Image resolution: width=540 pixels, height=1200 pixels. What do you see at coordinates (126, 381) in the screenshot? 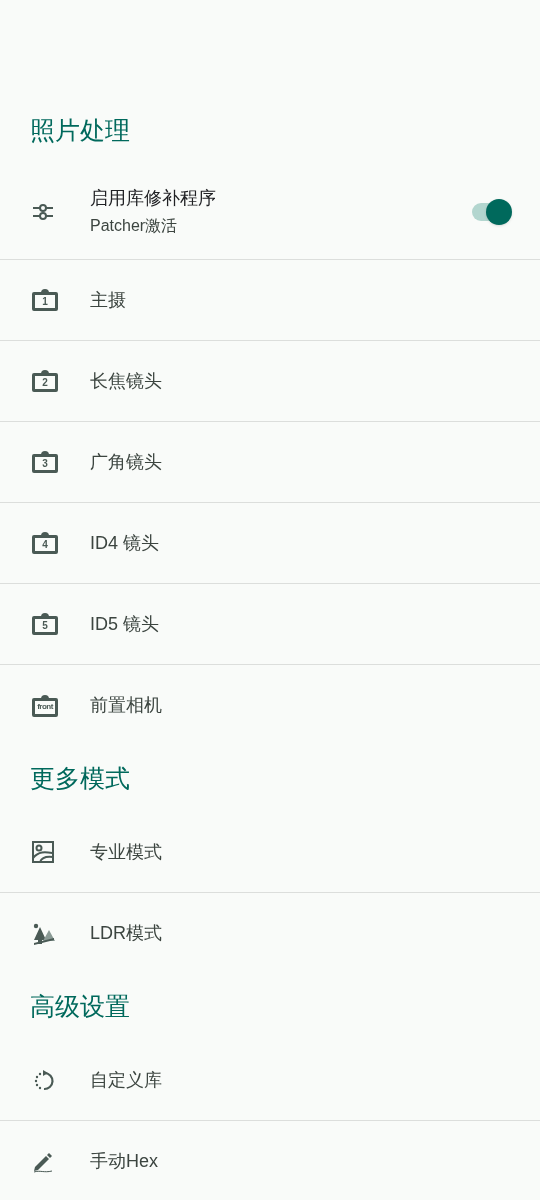
I see `item-title: 长焦镜头` at bounding box center [126, 381].